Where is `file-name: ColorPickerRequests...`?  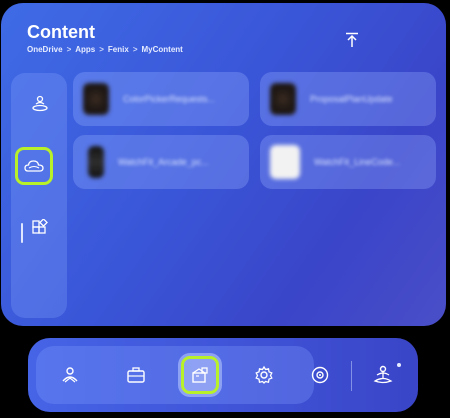
file-name: ColorPickerRequests... is located at coordinates (169, 99).